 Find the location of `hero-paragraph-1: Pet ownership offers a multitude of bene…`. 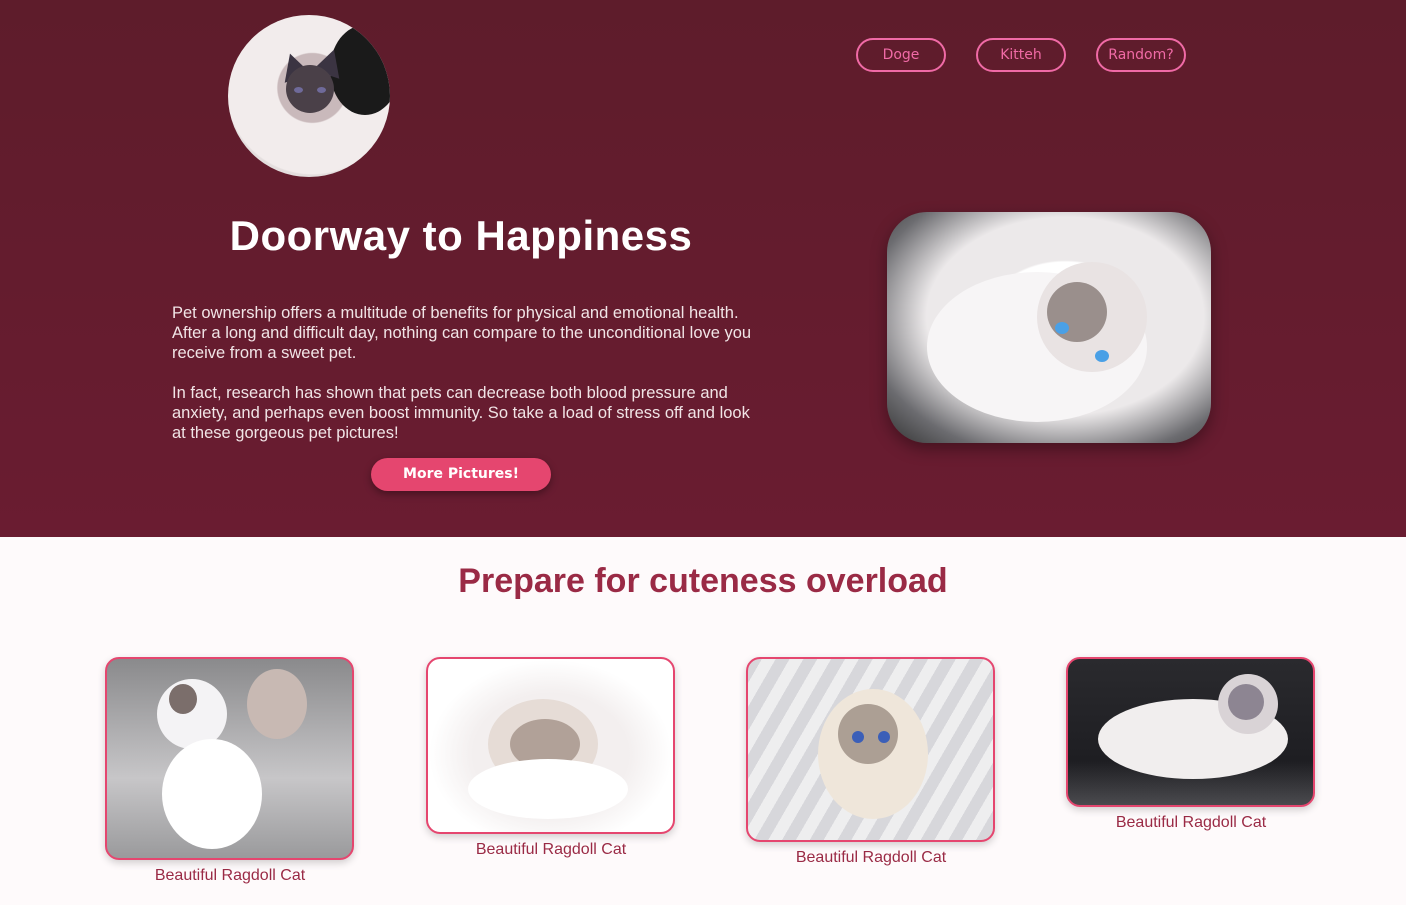

hero-paragraph-1: Pet ownership offers a multitude of bene… is located at coordinates (462, 333).